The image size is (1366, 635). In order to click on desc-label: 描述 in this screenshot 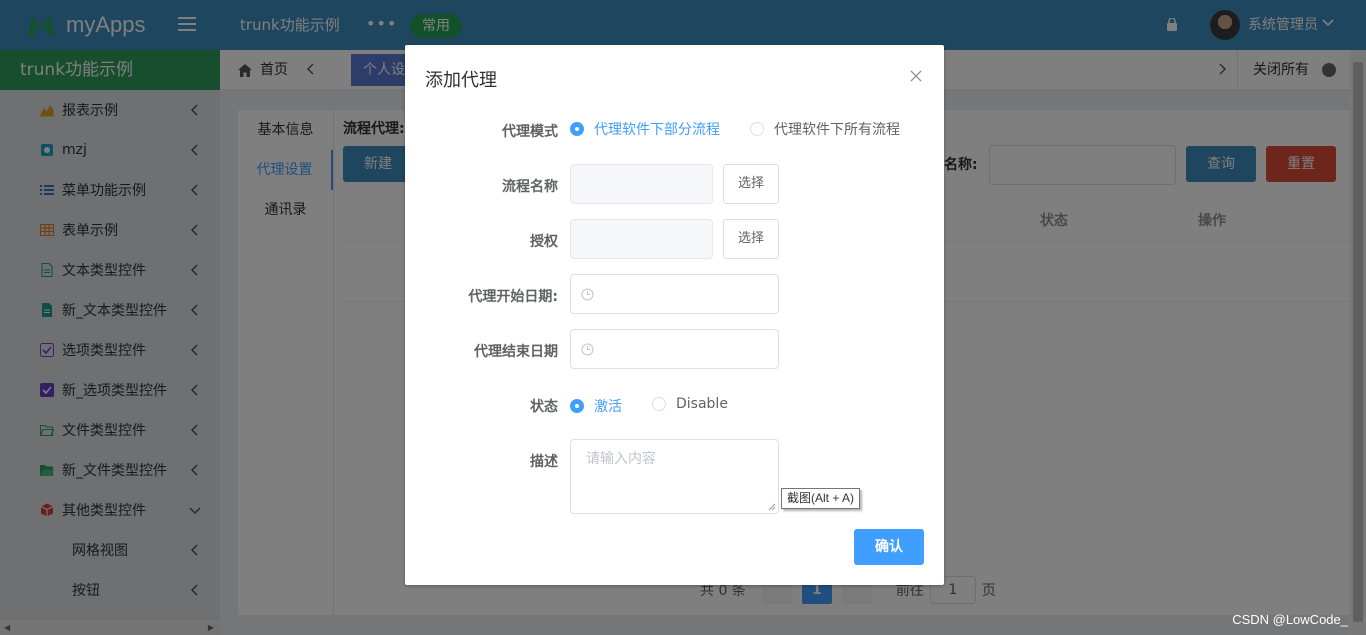, I will do `click(544, 462)`.